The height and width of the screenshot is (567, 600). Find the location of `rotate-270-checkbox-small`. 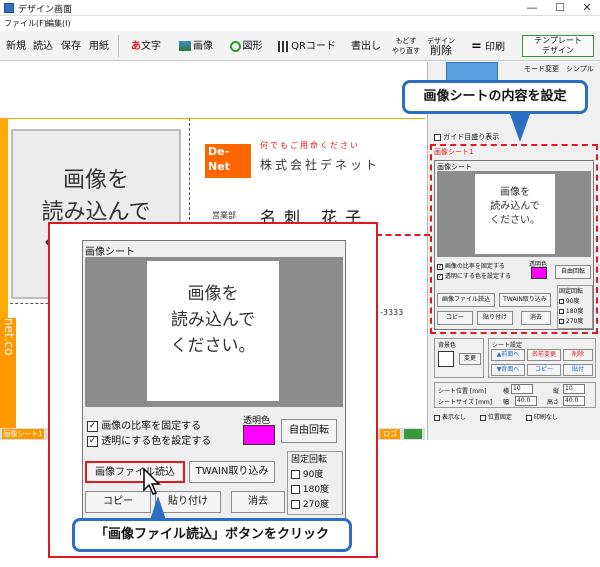

rotate-270-checkbox-small is located at coordinates (561, 321).